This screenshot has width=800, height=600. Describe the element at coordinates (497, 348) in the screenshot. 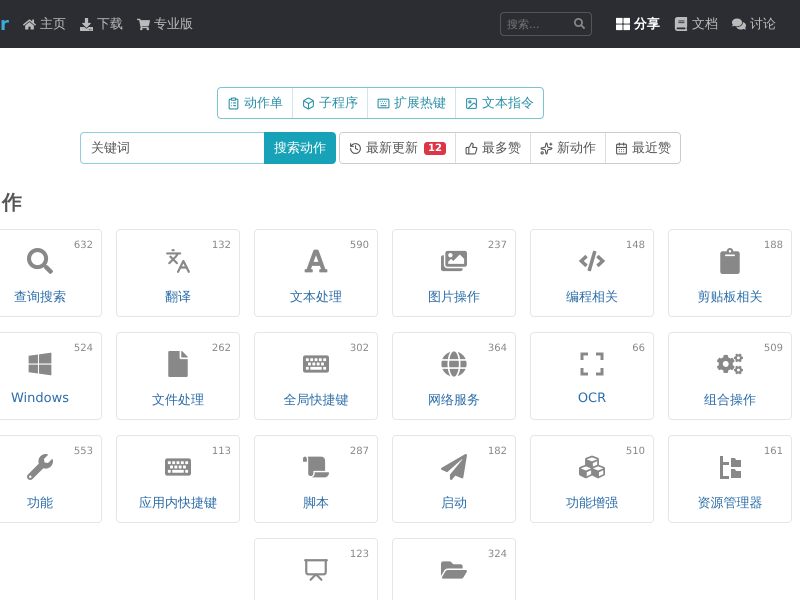

I see `category-count: 364` at that location.